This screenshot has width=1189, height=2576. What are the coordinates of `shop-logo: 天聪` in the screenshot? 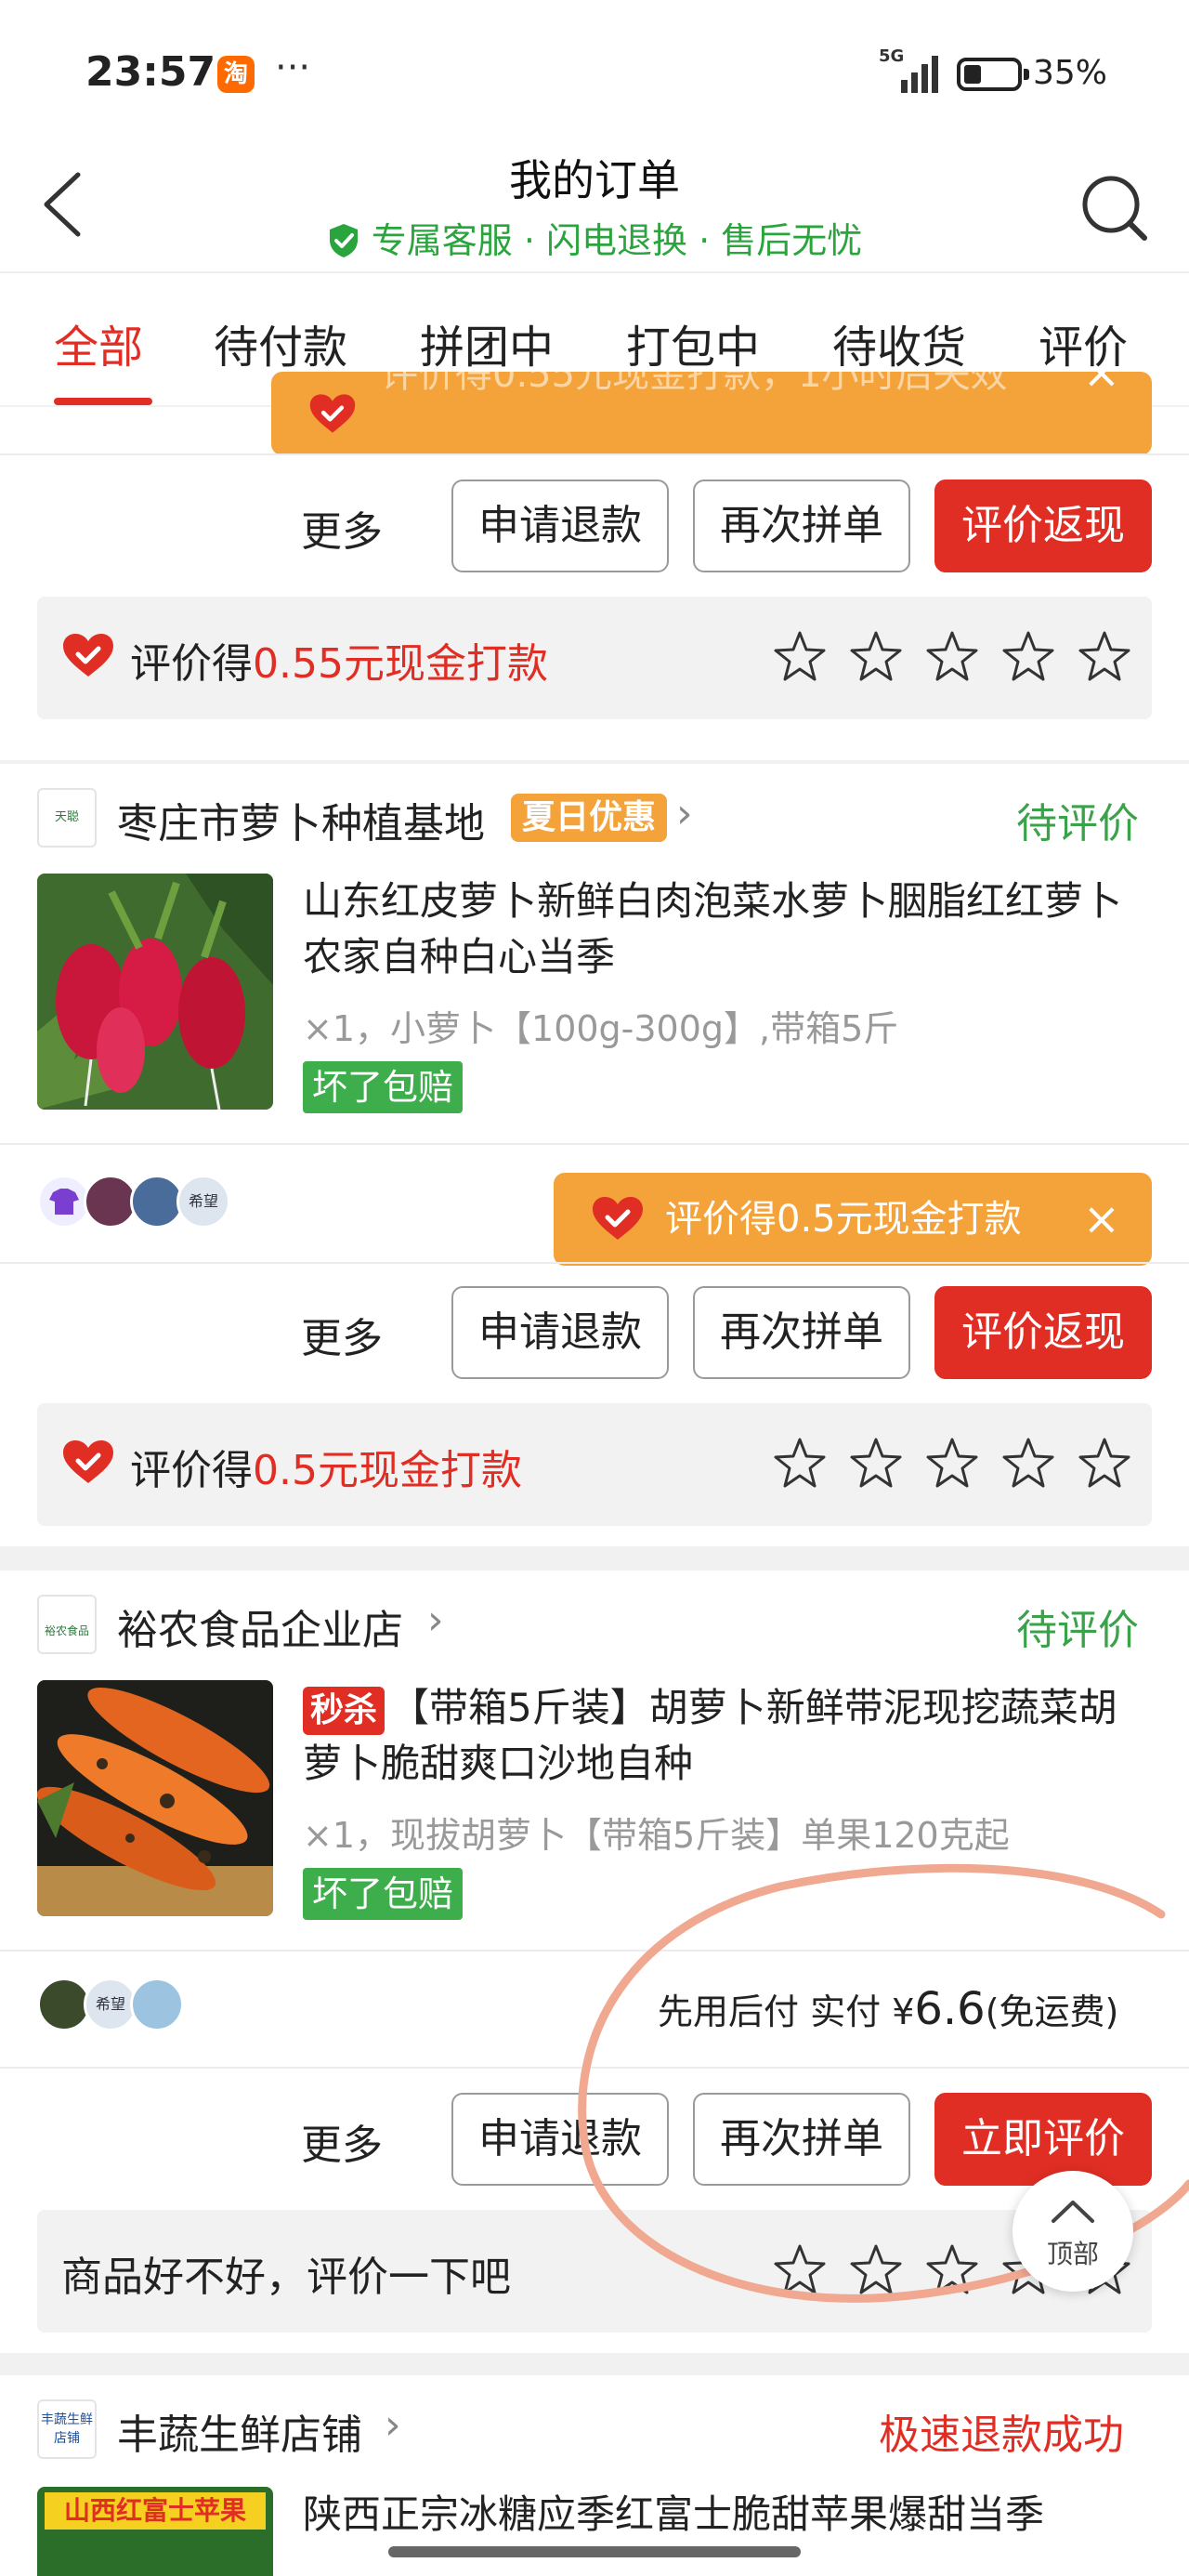 It's located at (67, 818).